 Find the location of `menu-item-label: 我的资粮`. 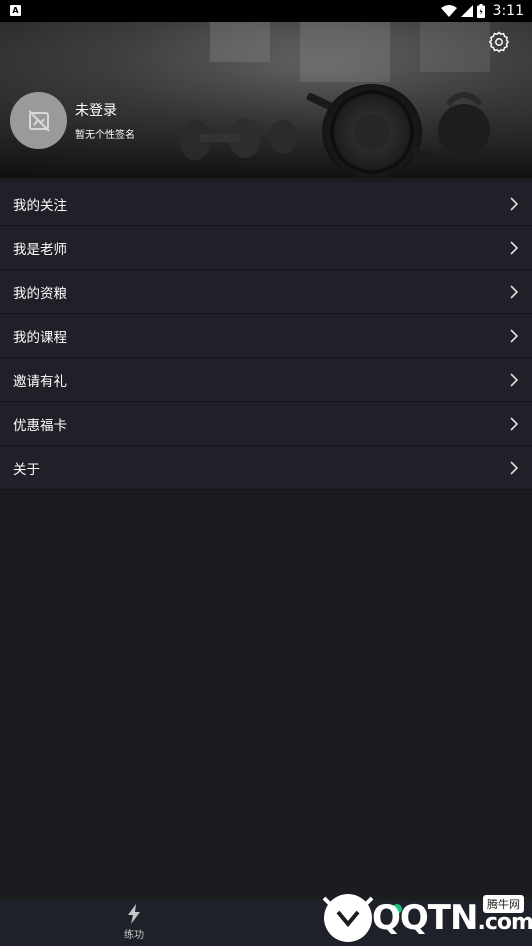

menu-item-label: 我的资粮 is located at coordinates (40, 293).